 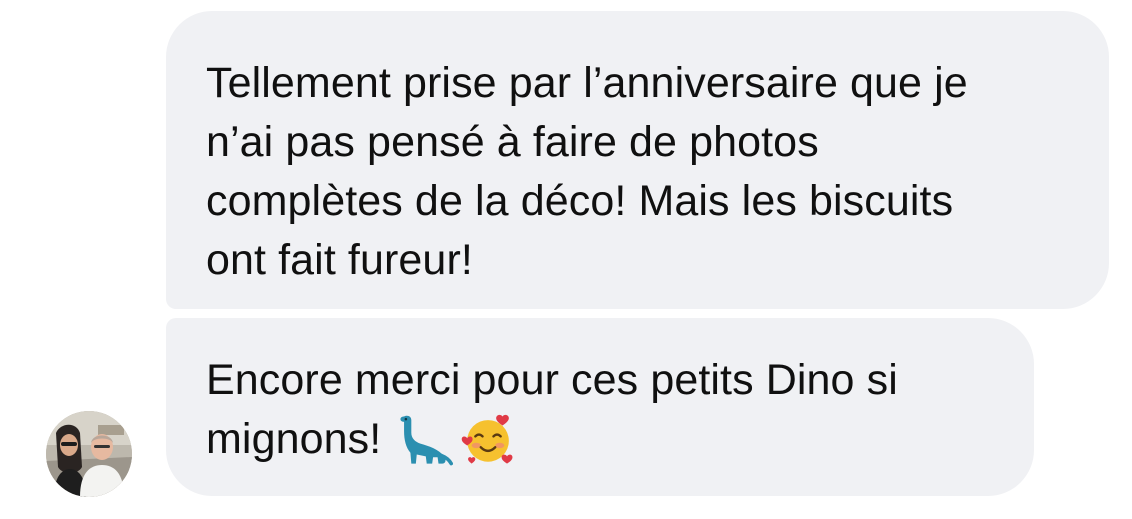 What do you see at coordinates (339, 260) in the screenshot?
I see `message-text-line: ont fait fureur!` at bounding box center [339, 260].